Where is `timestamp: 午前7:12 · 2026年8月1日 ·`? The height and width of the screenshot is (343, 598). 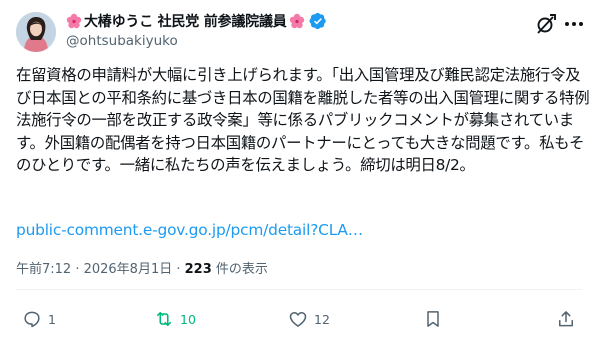
timestamp: 午前7:12 · 2026年8月1日 · is located at coordinates (100, 269).